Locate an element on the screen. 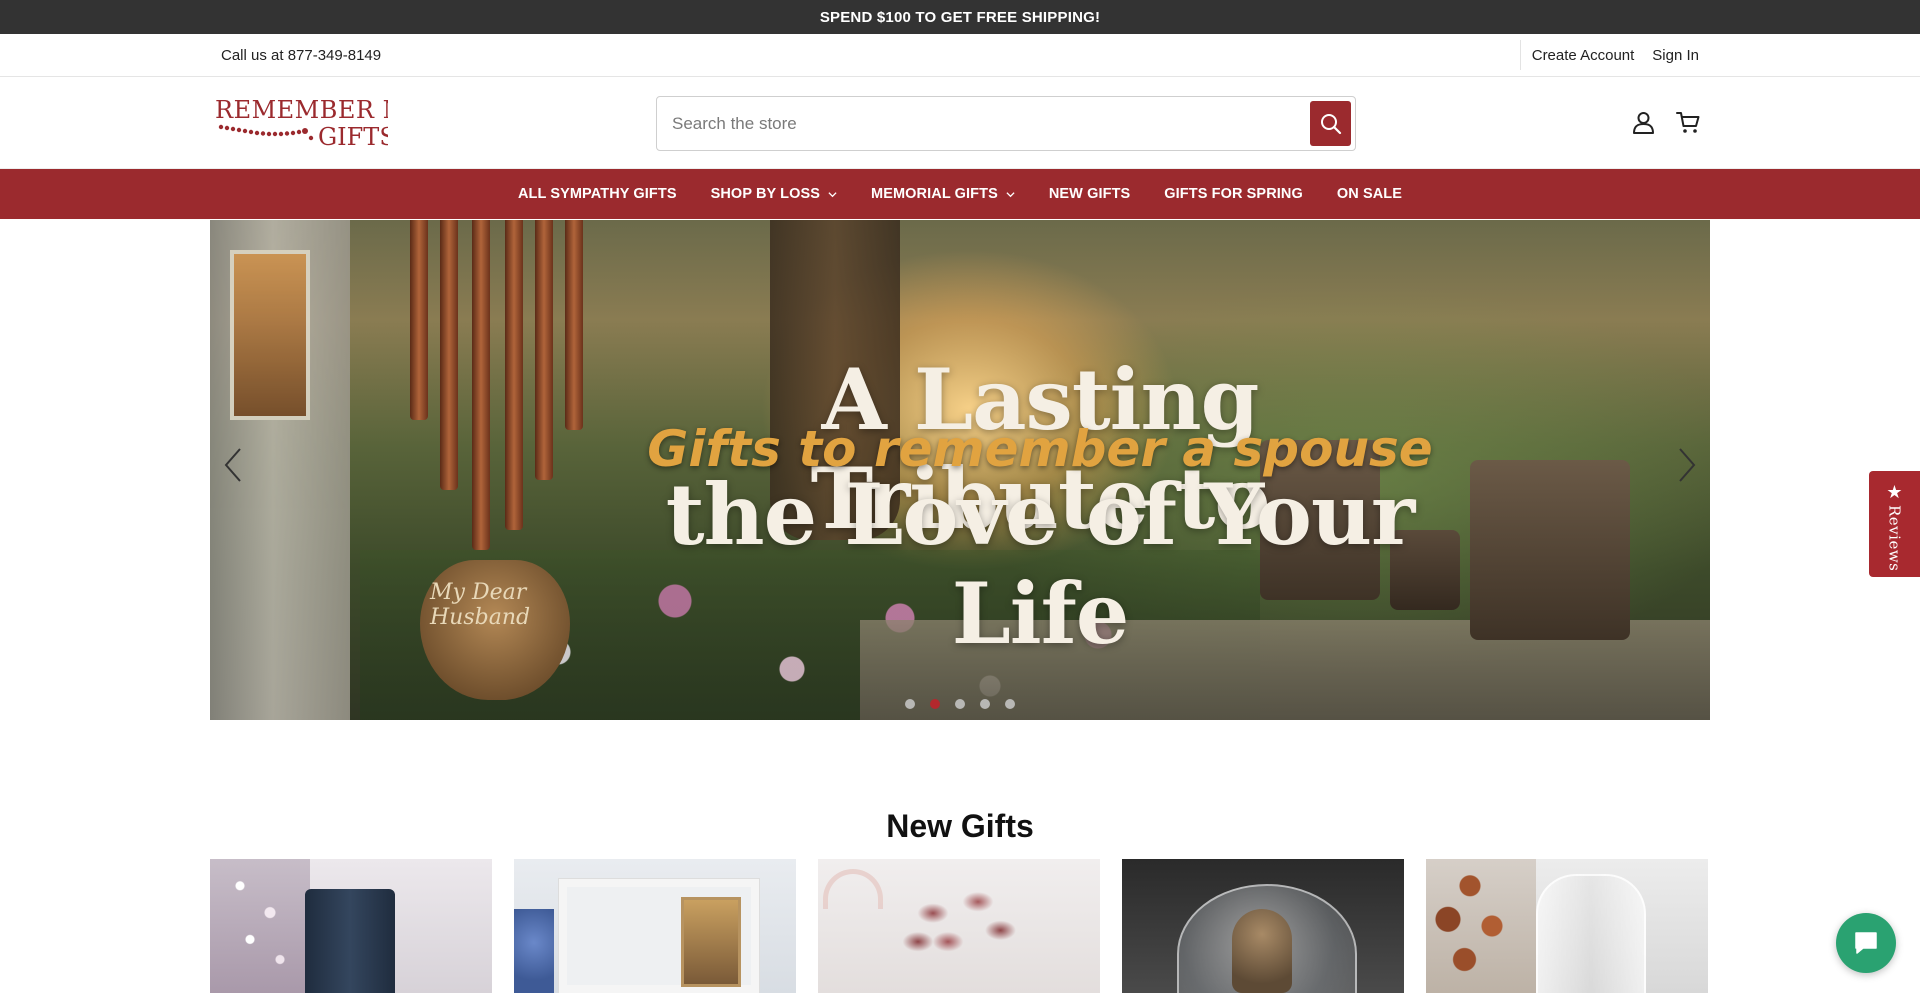 The width and height of the screenshot is (1920, 993). sign-in-link: Sign In is located at coordinates (1675, 55).